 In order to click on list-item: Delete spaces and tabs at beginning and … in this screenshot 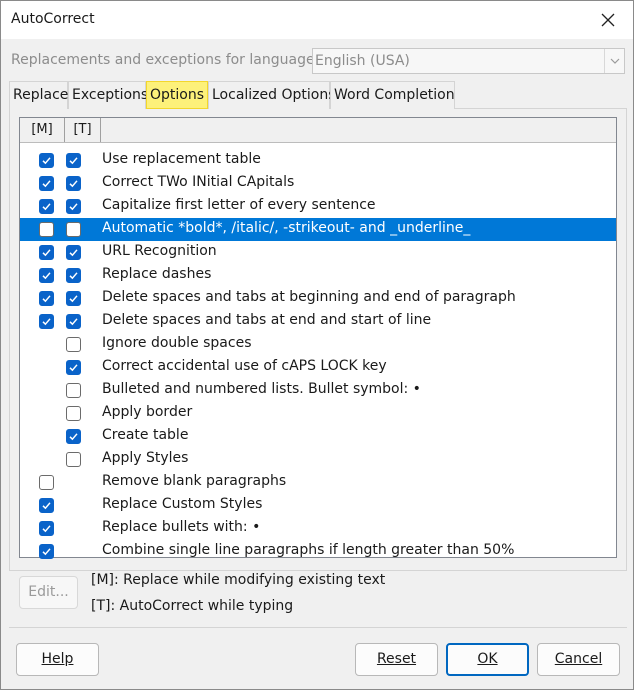, I will do `click(318, 298)`.